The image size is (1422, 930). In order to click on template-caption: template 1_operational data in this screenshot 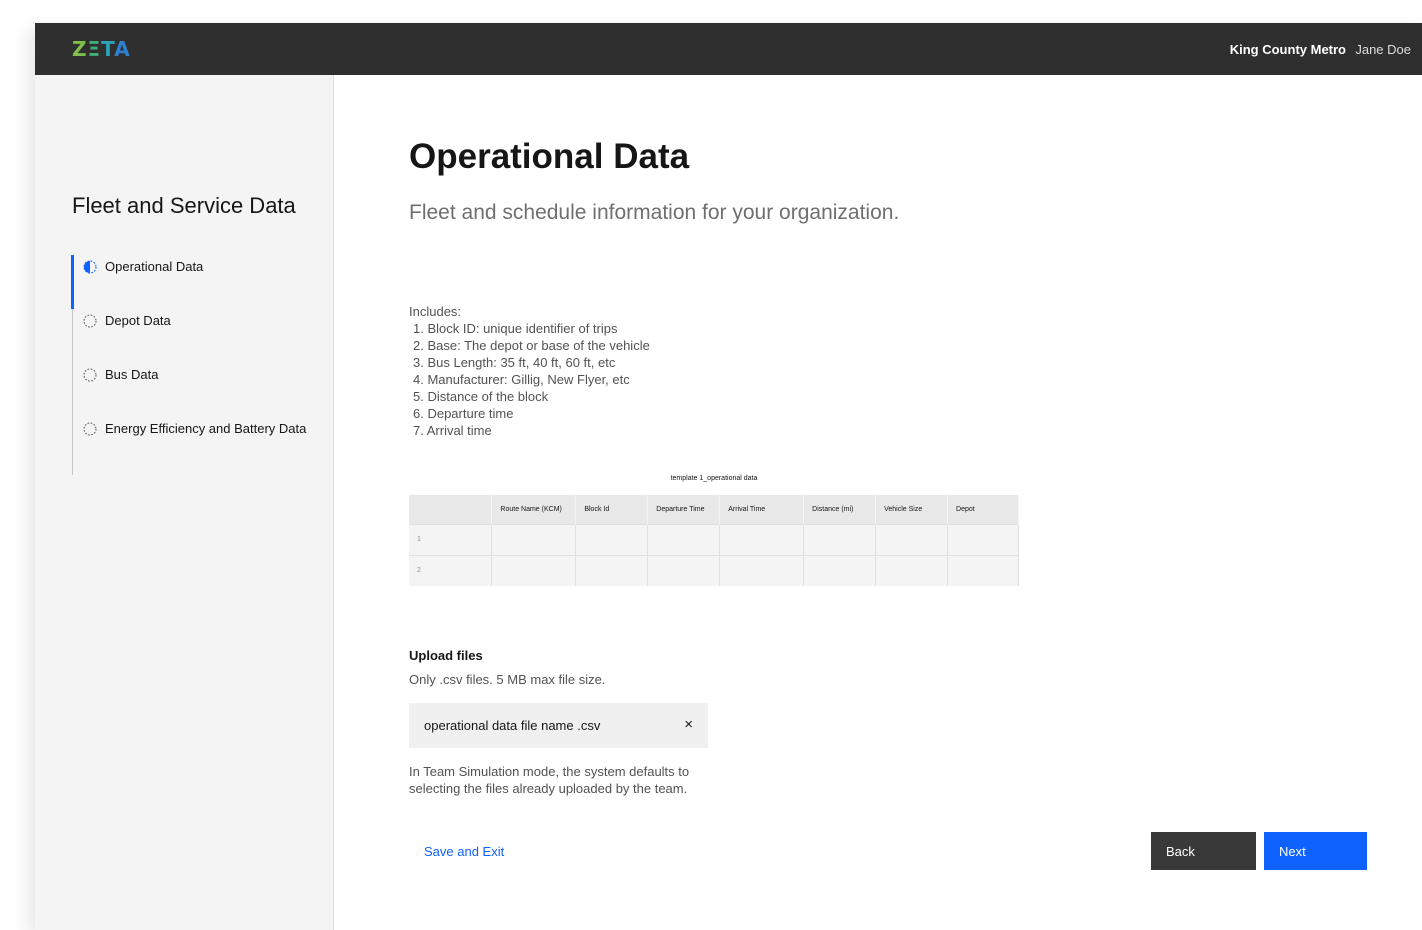, I will do `click(714, 478)`.